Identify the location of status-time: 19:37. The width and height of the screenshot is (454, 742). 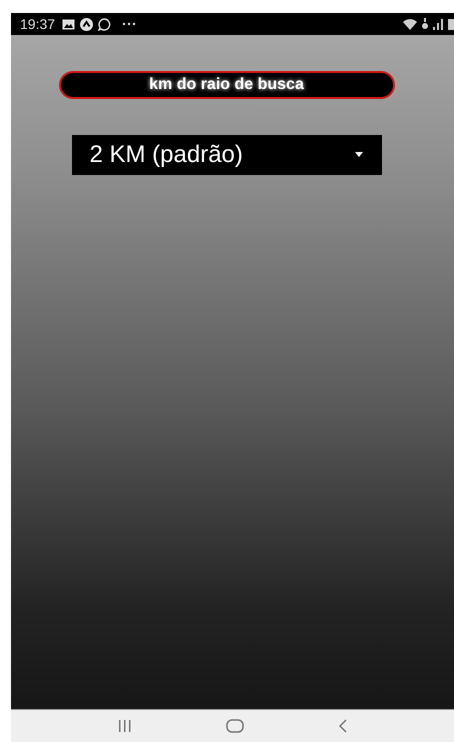
(38, 24).